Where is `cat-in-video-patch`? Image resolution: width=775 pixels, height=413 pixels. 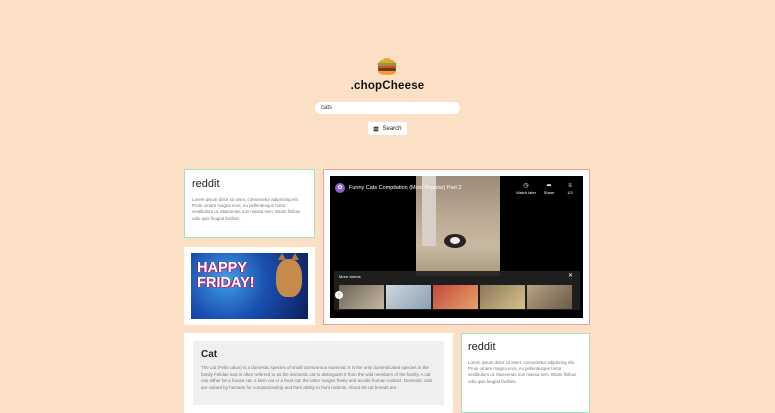 cat-in-video-patch is located at coordinates (455, 240).